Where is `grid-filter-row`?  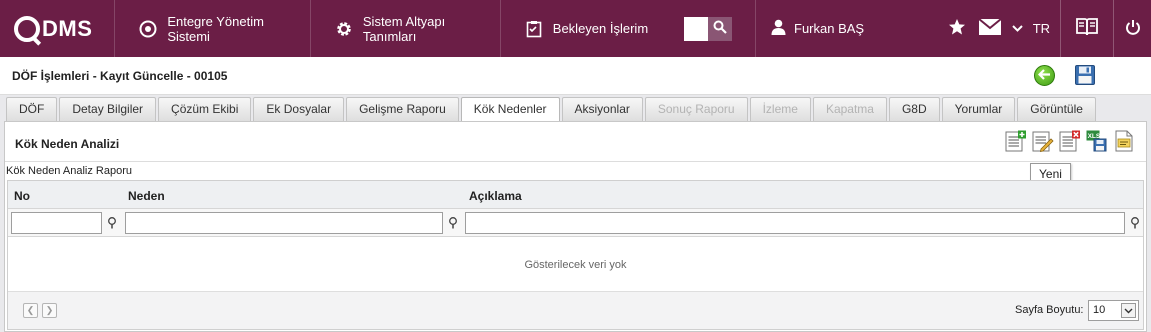 grid-filter-row is located at coordinates (575, 223).